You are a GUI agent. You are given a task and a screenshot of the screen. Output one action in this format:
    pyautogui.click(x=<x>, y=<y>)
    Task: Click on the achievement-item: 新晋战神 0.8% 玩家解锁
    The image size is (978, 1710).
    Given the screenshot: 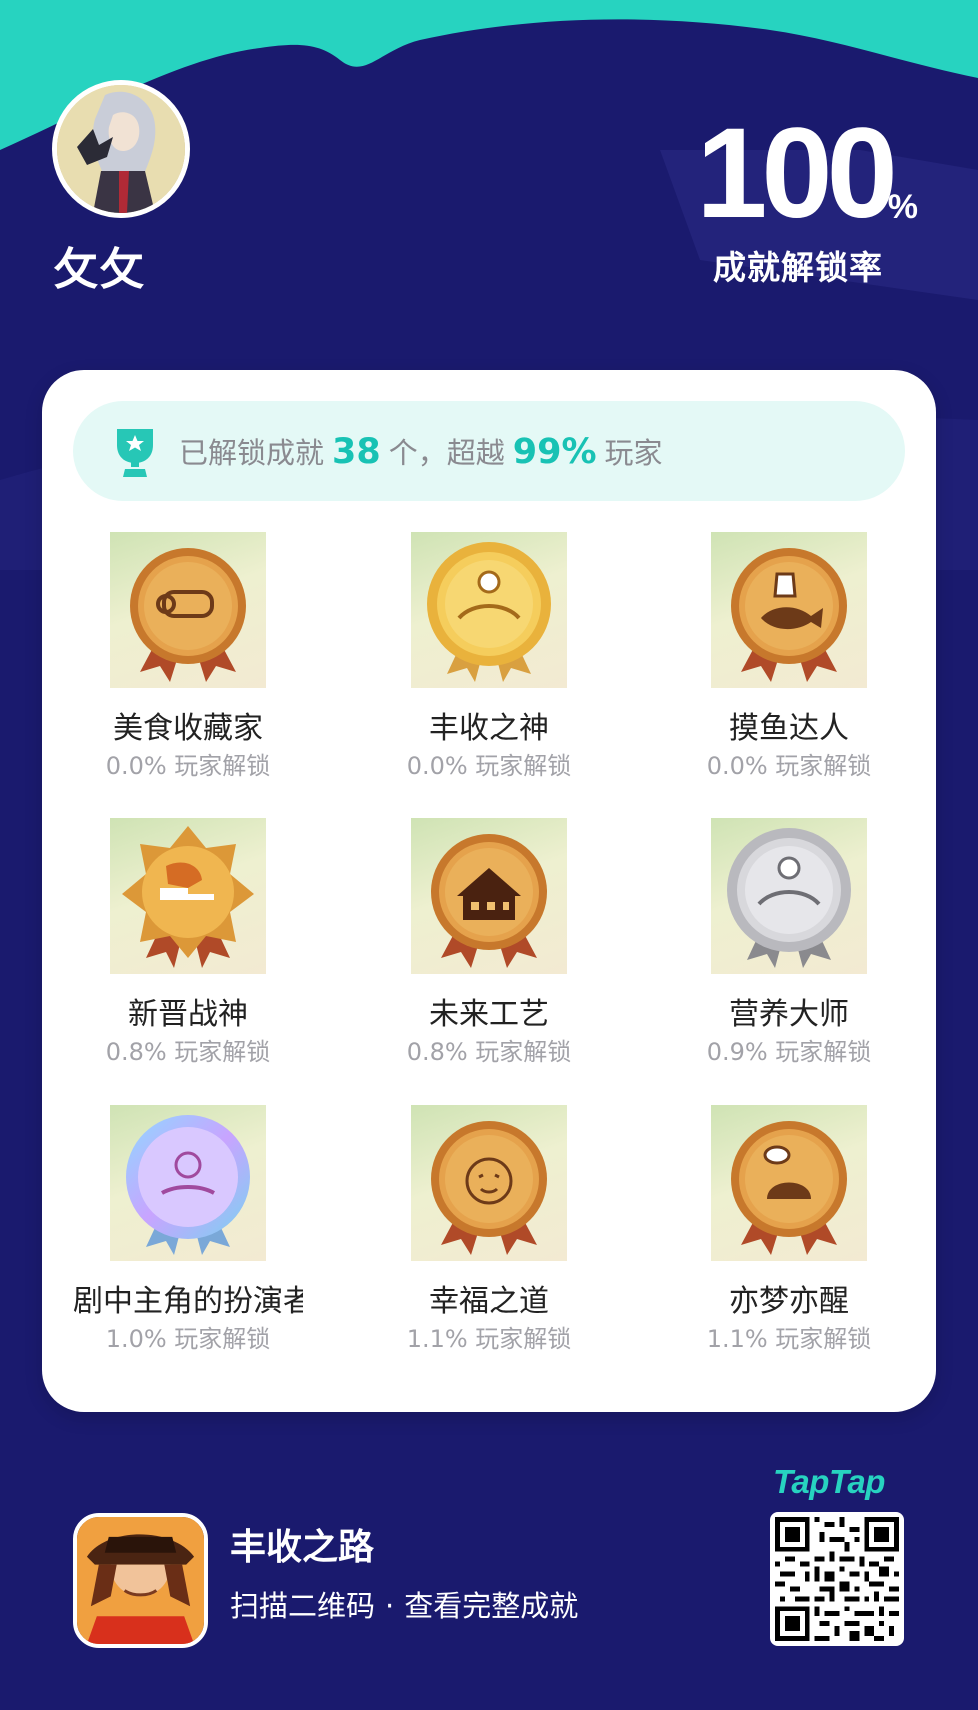 What is the action you would take?
    pyautogui.click(x=188, y=943)
    